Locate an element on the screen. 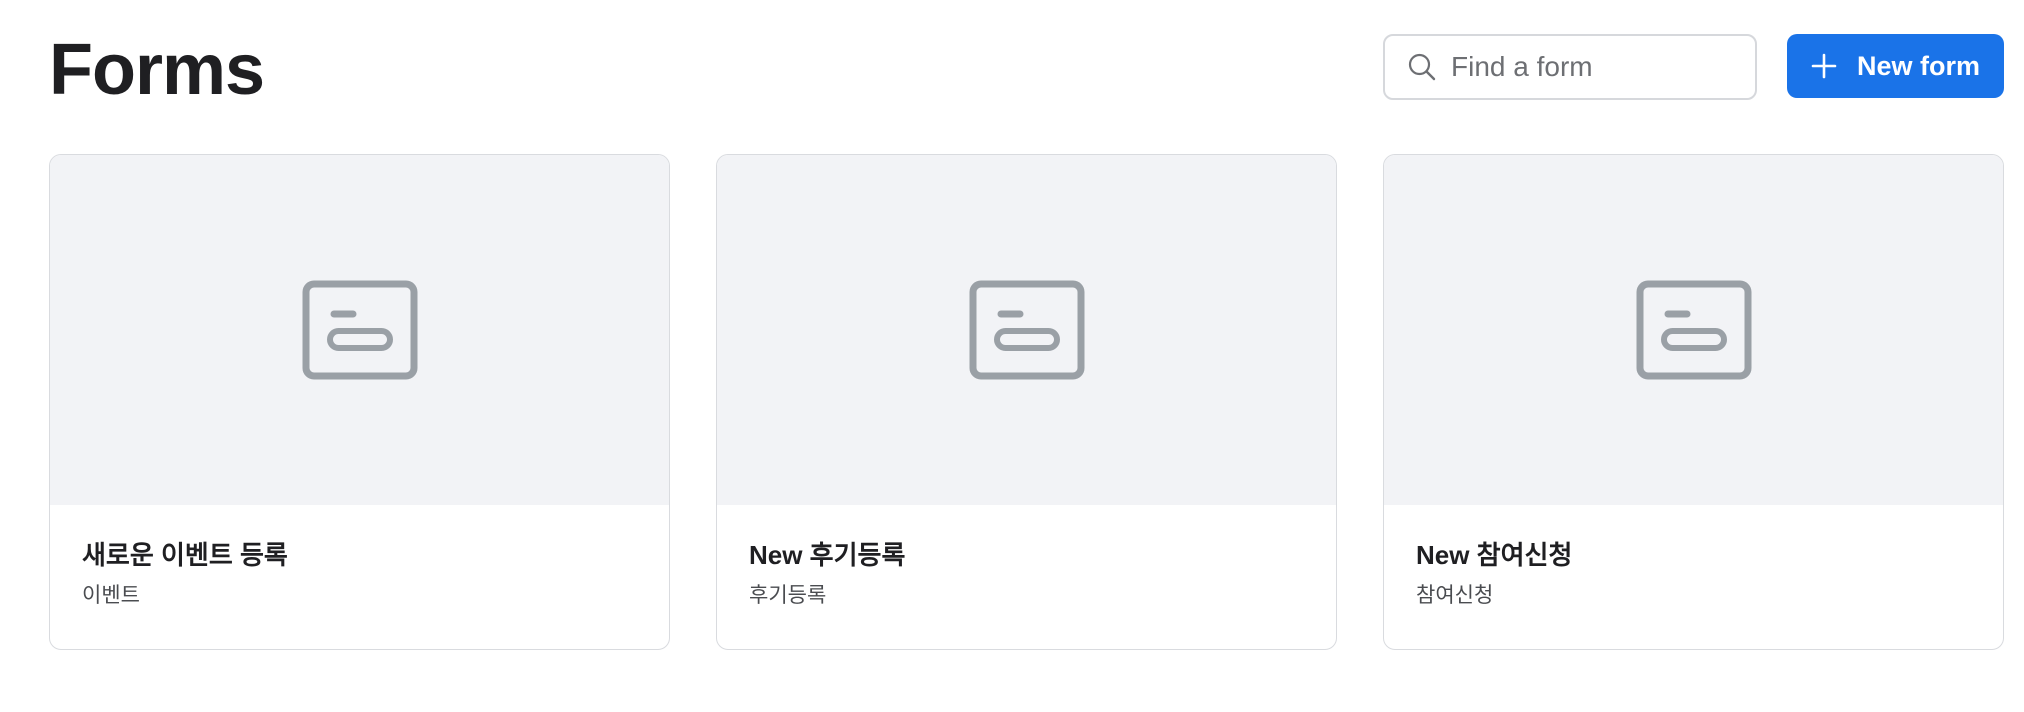  page-title: Forms is located at coordinates (157, 70).